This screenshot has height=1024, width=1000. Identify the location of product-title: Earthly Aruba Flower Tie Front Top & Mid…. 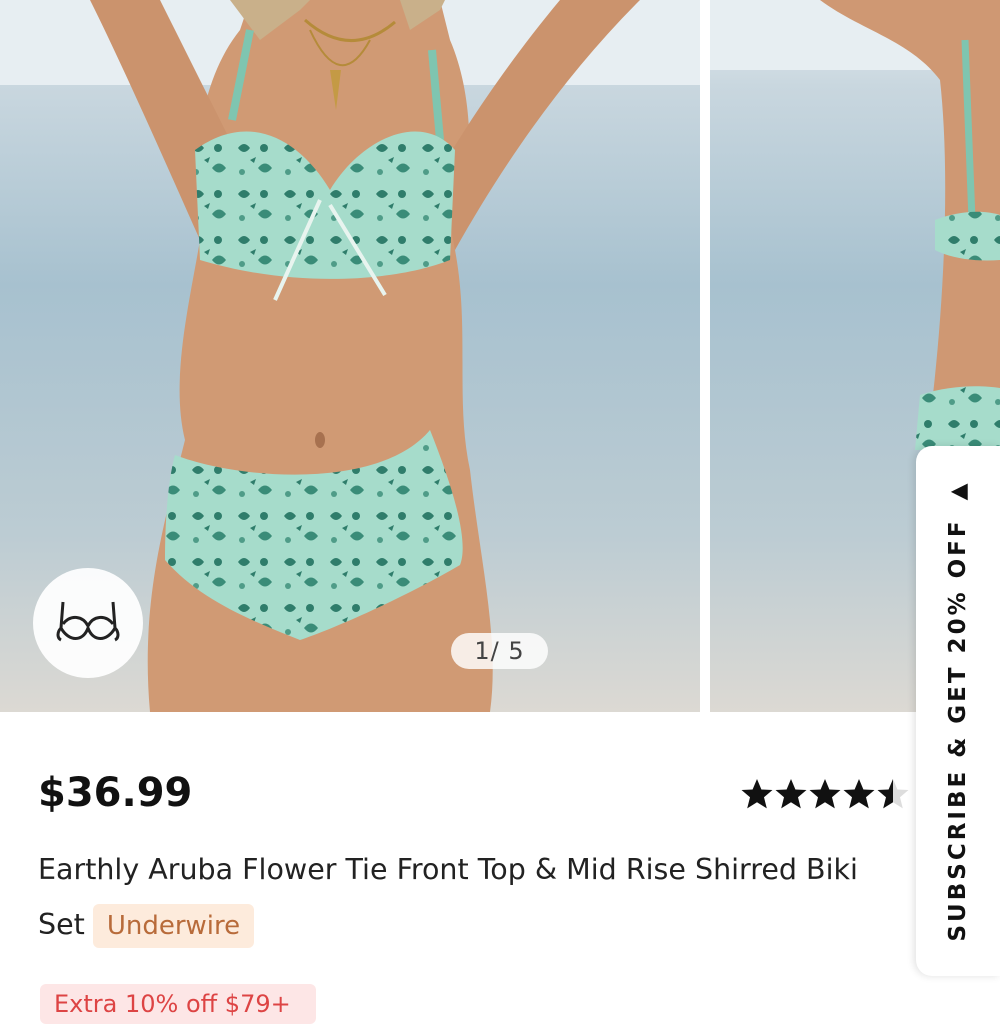
(478, 897).